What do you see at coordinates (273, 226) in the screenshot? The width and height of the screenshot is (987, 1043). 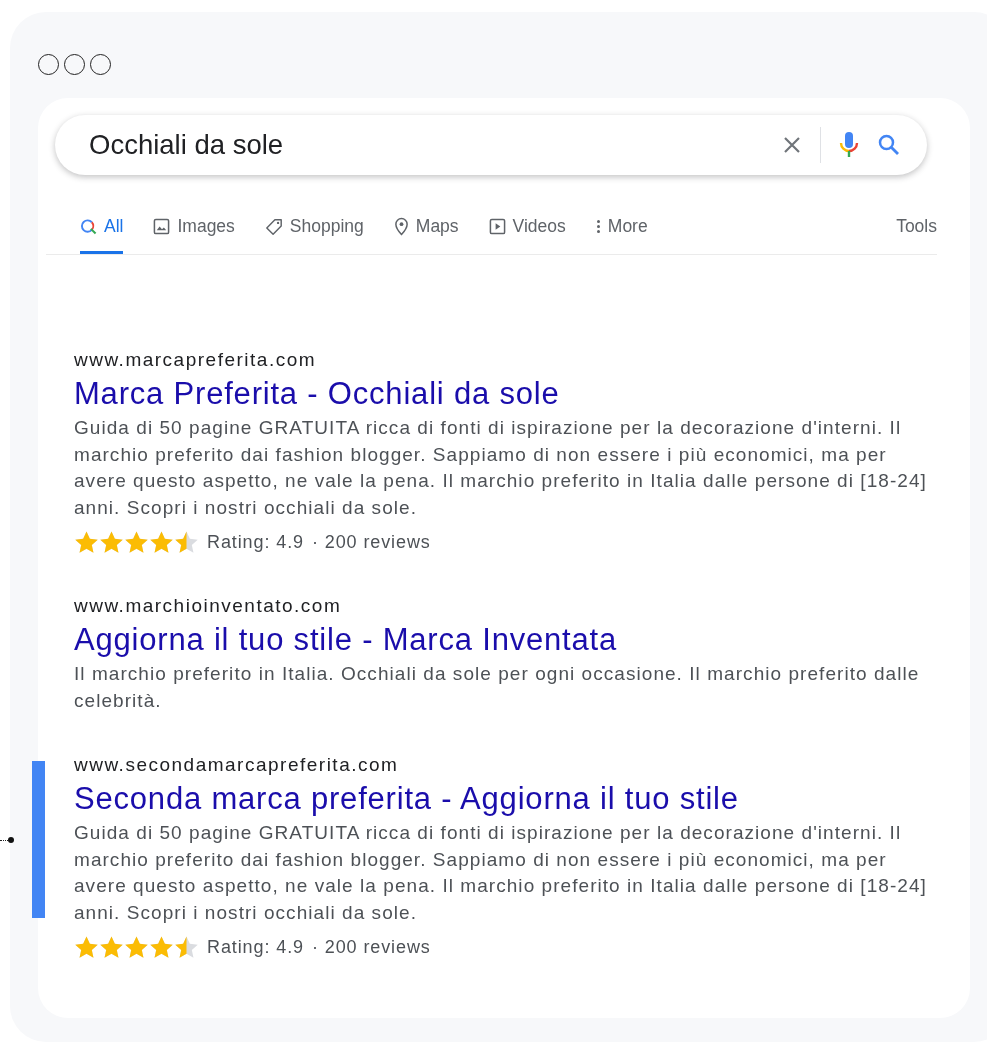 I see `tag-icon` at bounding box center [273, 226].